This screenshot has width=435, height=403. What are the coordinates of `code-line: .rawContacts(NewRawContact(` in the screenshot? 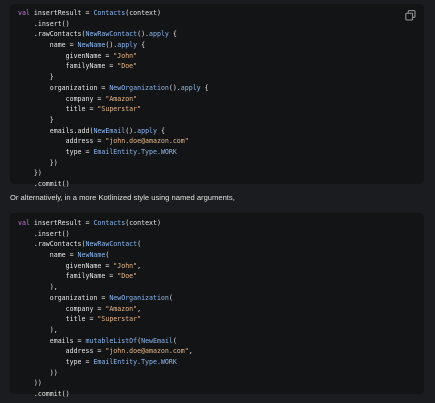 It's located at (105, 244).